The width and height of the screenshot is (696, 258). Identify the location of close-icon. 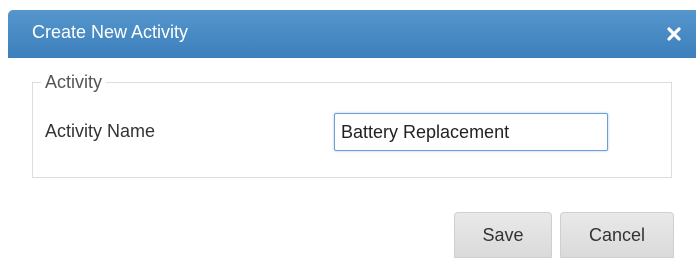
(674, 34).